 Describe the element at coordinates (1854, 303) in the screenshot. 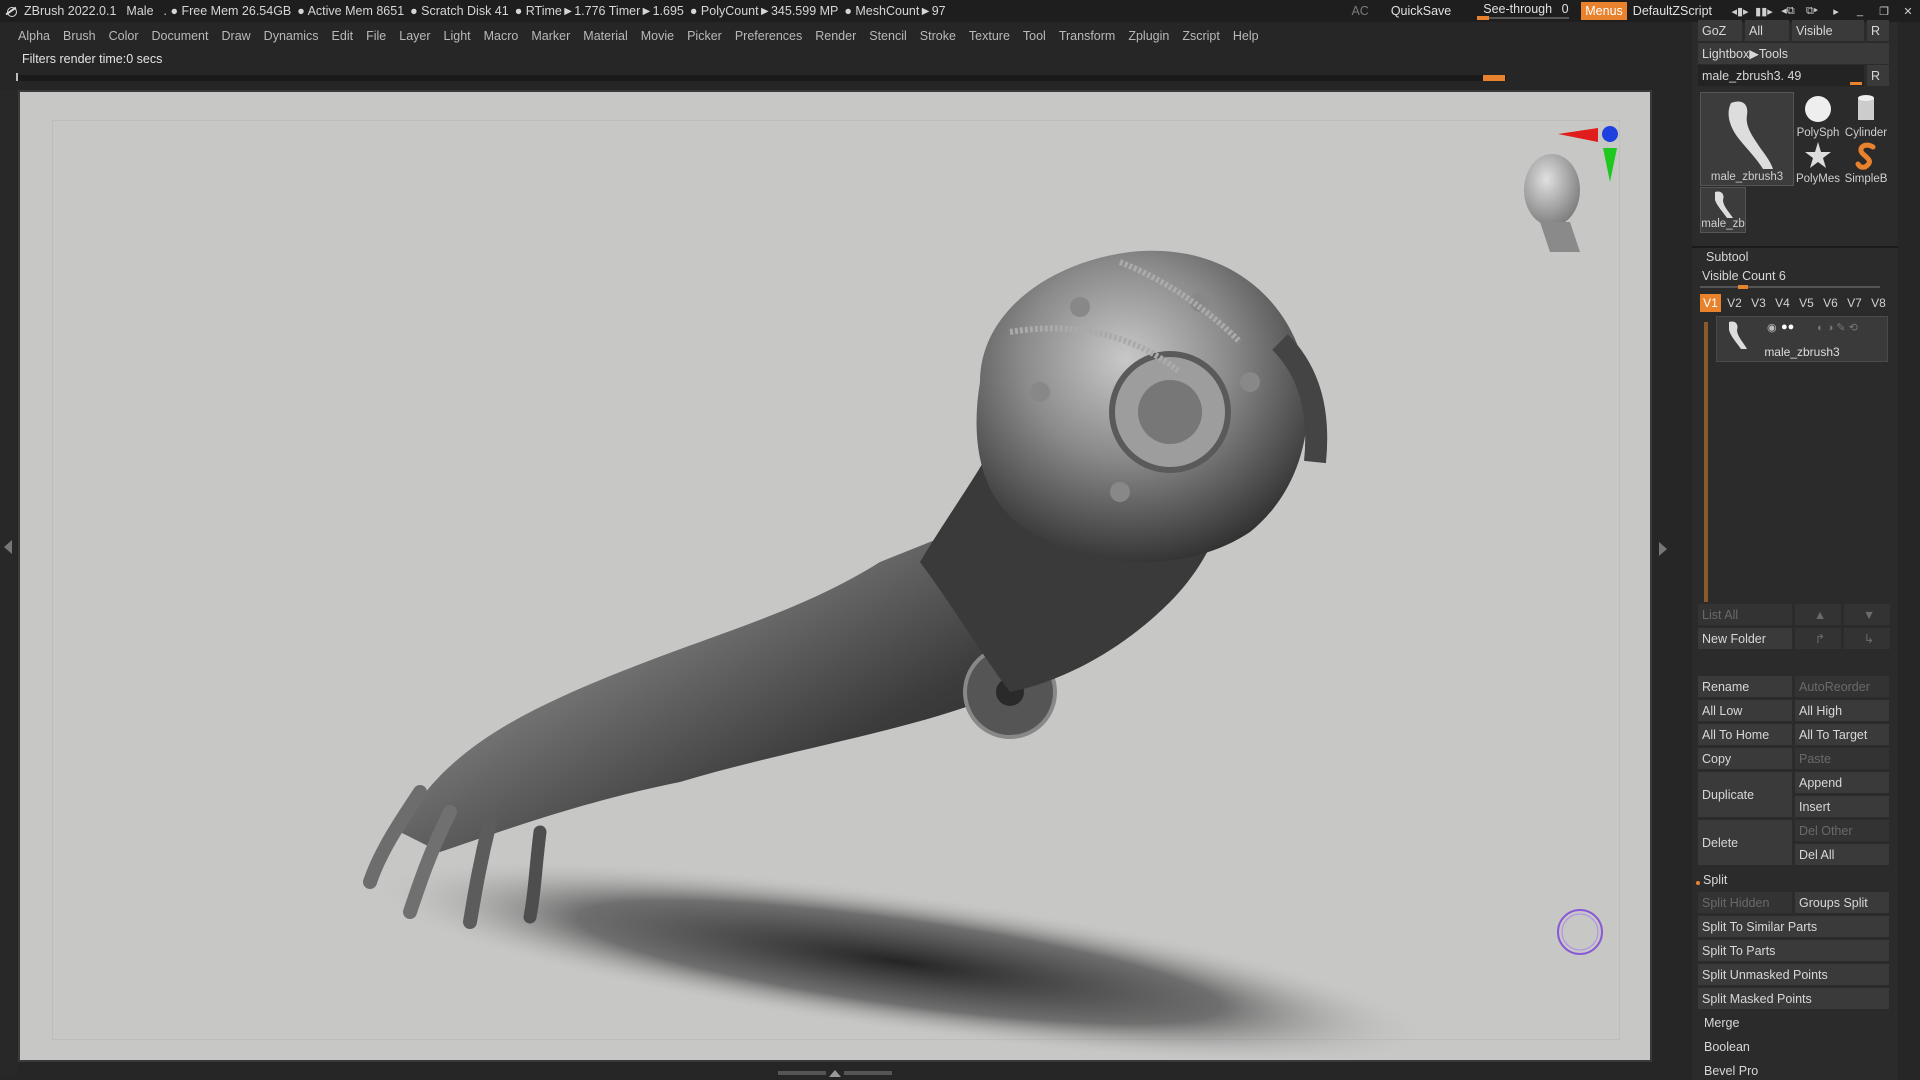

I see `version-tab-v7: V7` at that location.